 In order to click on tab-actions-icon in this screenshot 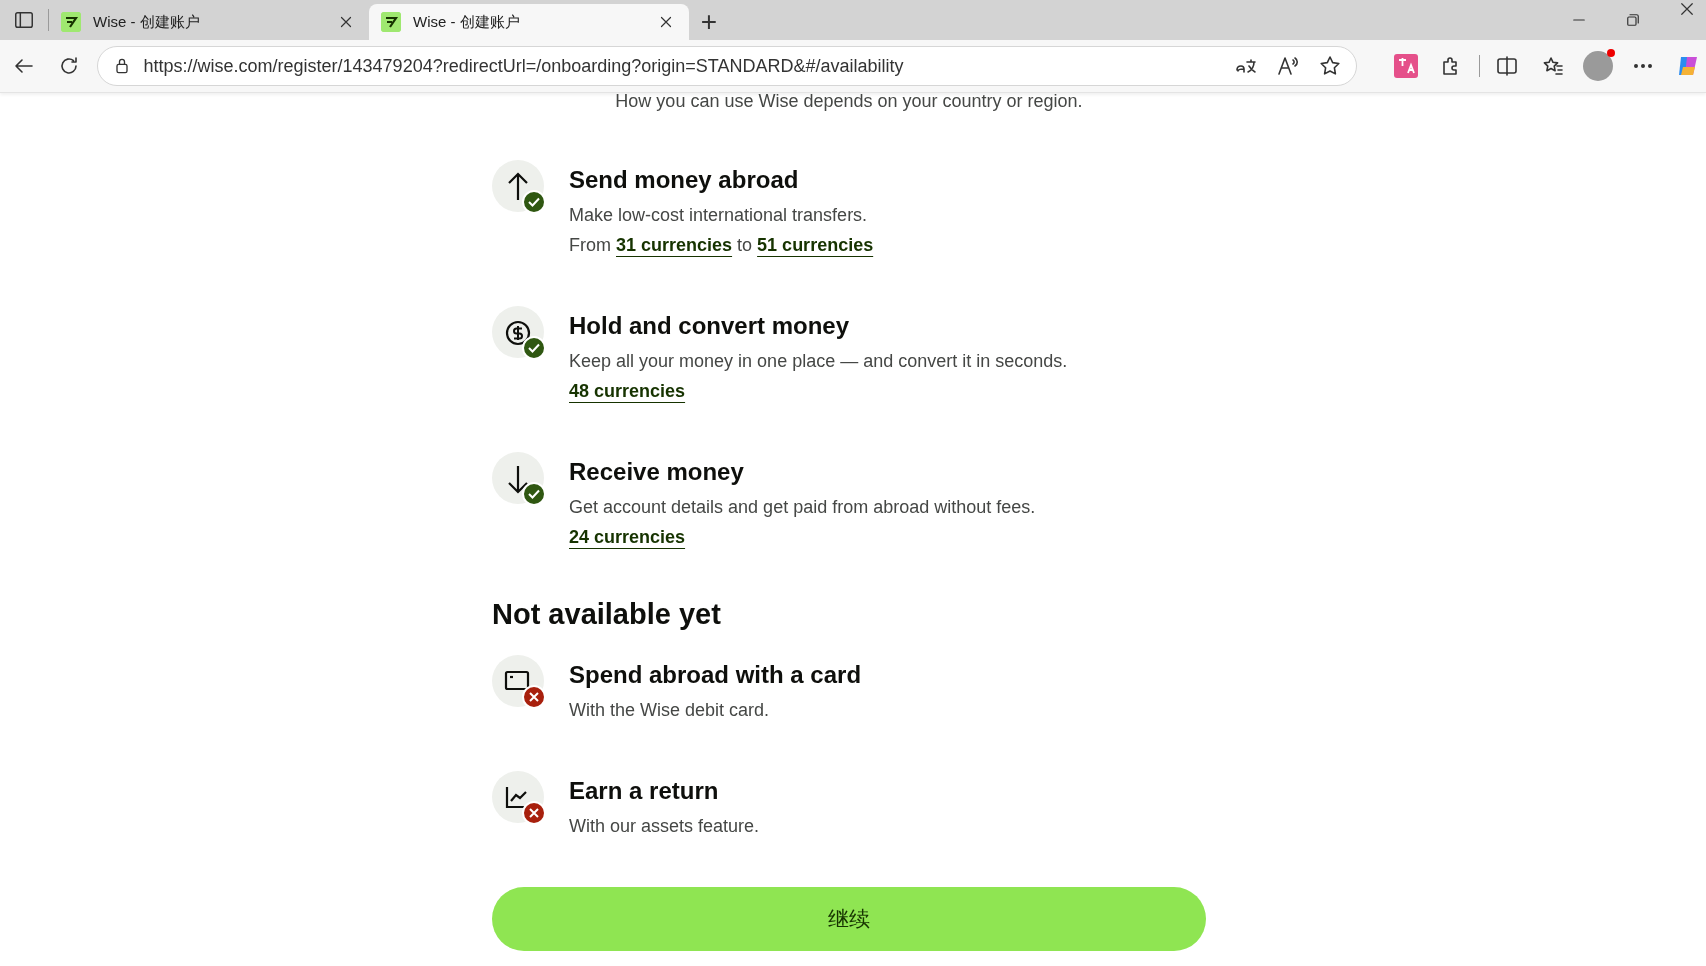, I will do `click(24, 20)`.